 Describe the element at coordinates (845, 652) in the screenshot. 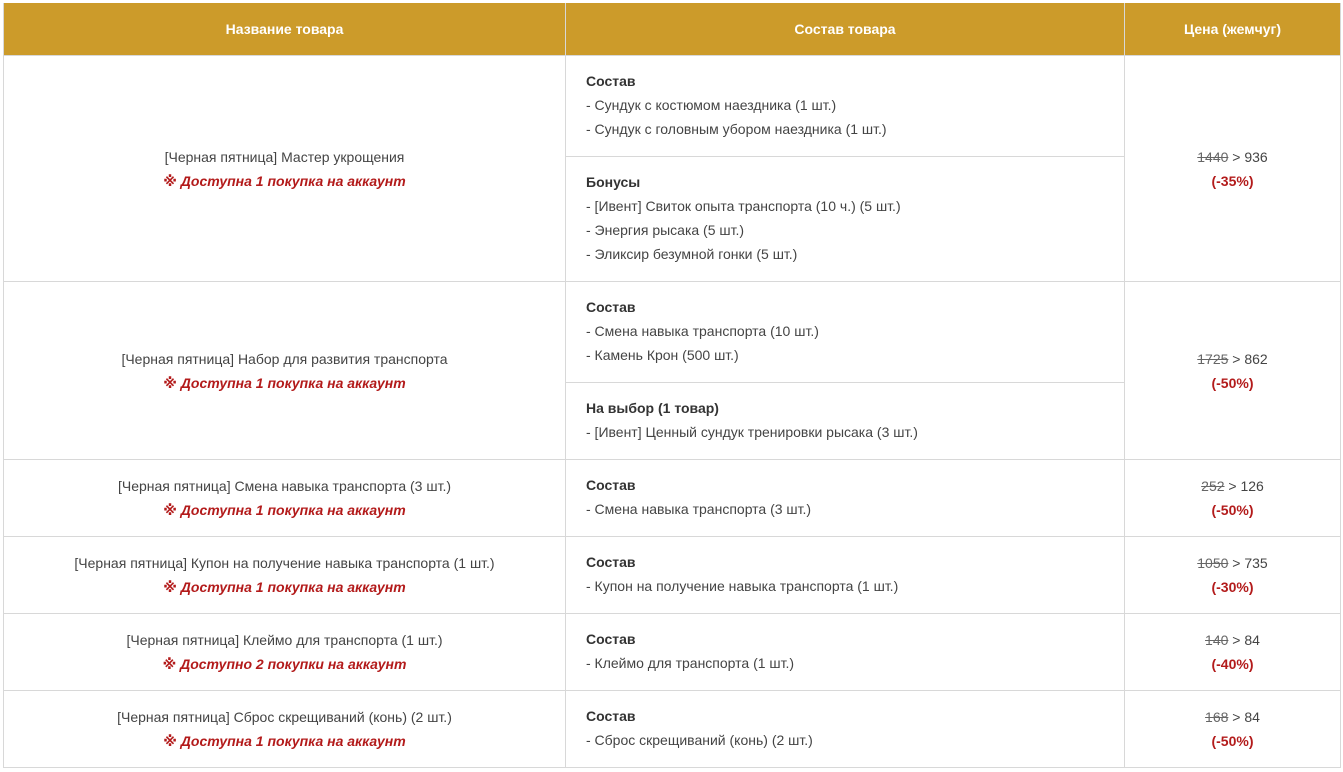

I see `composition-cell: Состав - Клеймо для транспорта (1 шт.)` at that location.